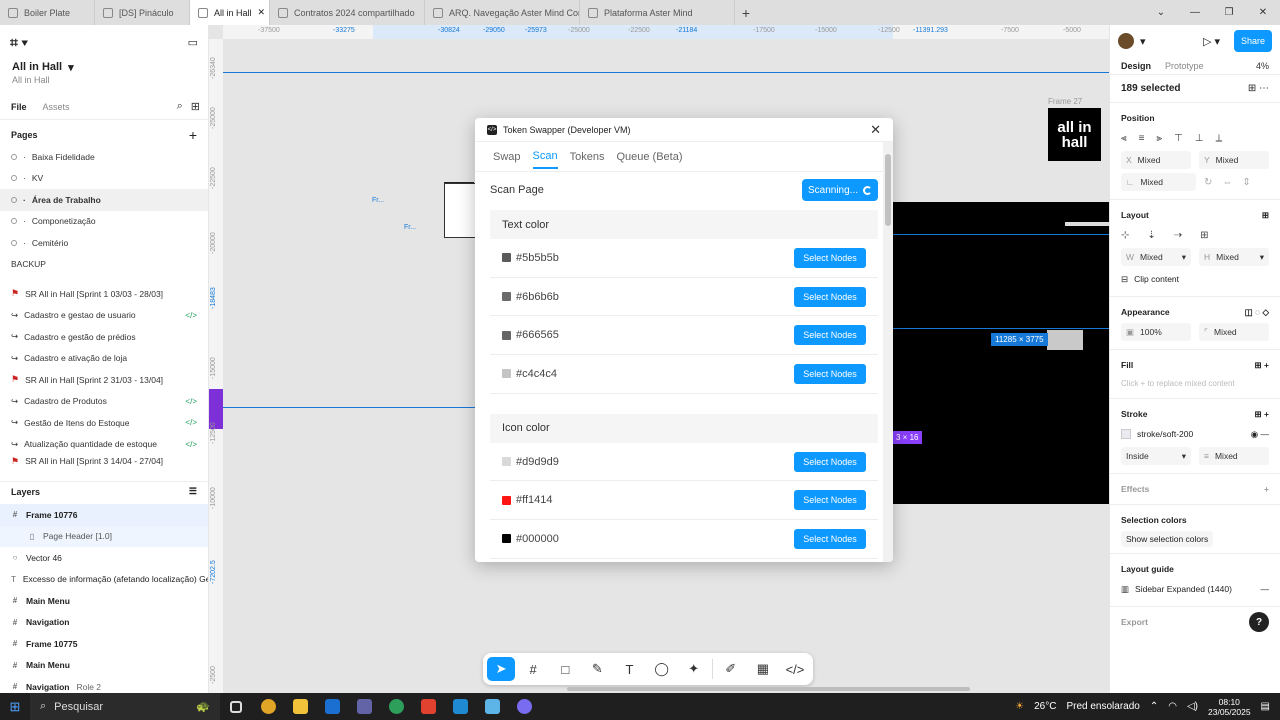 This screenshot has height=720, width=1280. What do you see at coordinates (888, 190) in the screenshot?
I see `modal-scrollbar` at bounding box center [888, 190].